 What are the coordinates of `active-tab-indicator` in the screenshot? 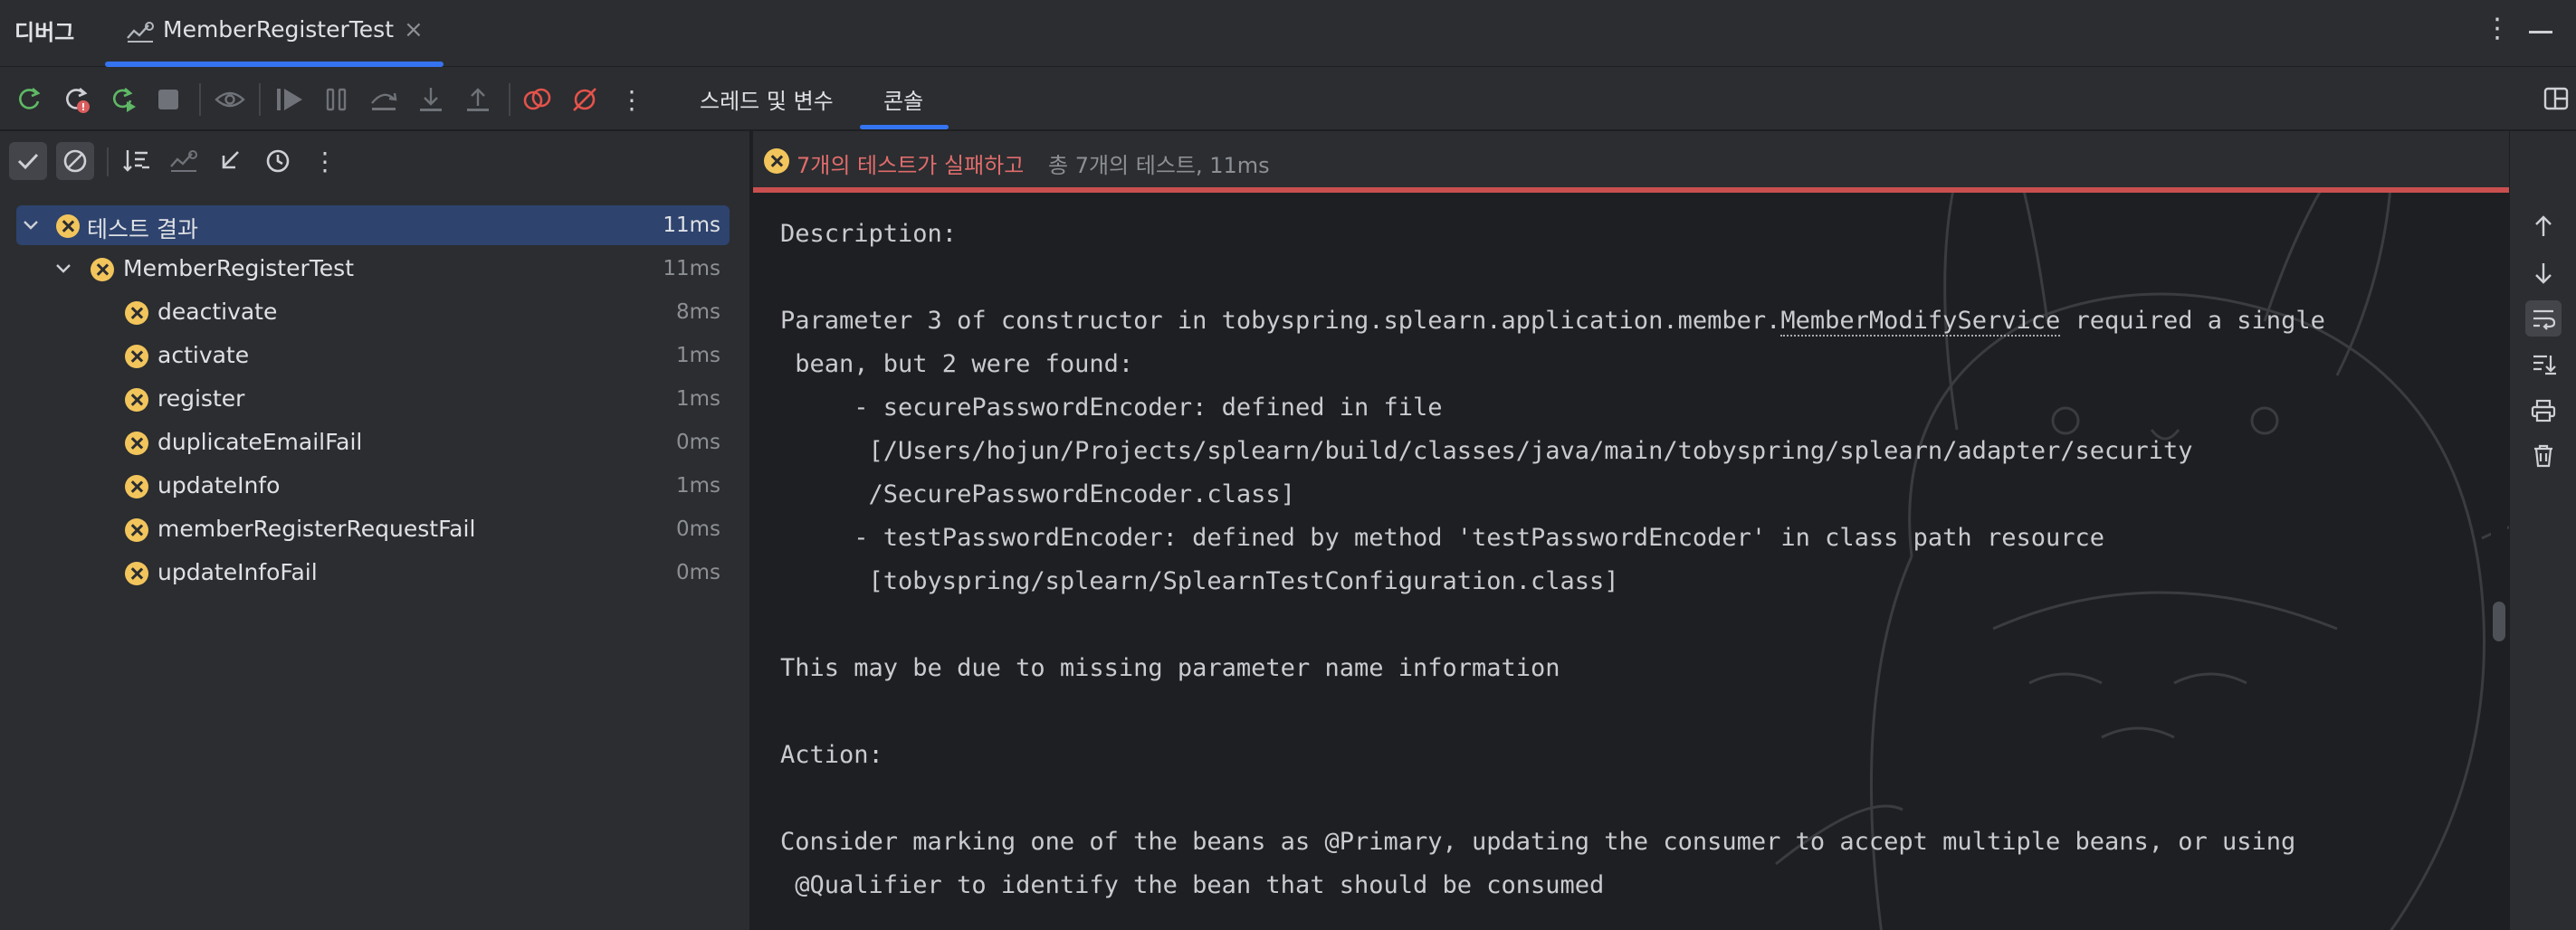 It's located at (905, 127).